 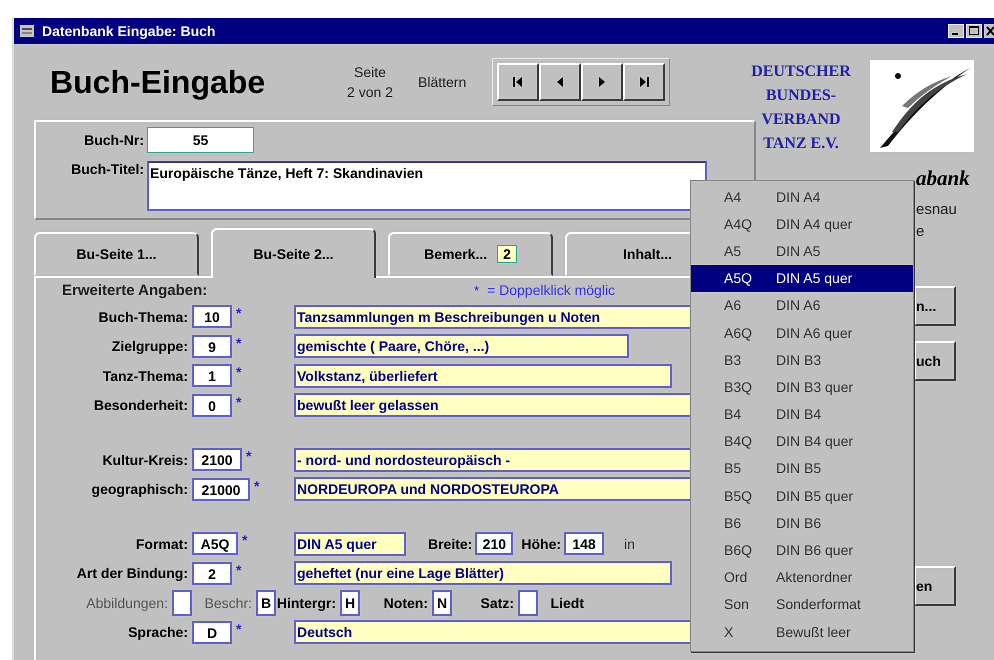 I want to click on field-label: geographisch:, so click(x=139, y=489).